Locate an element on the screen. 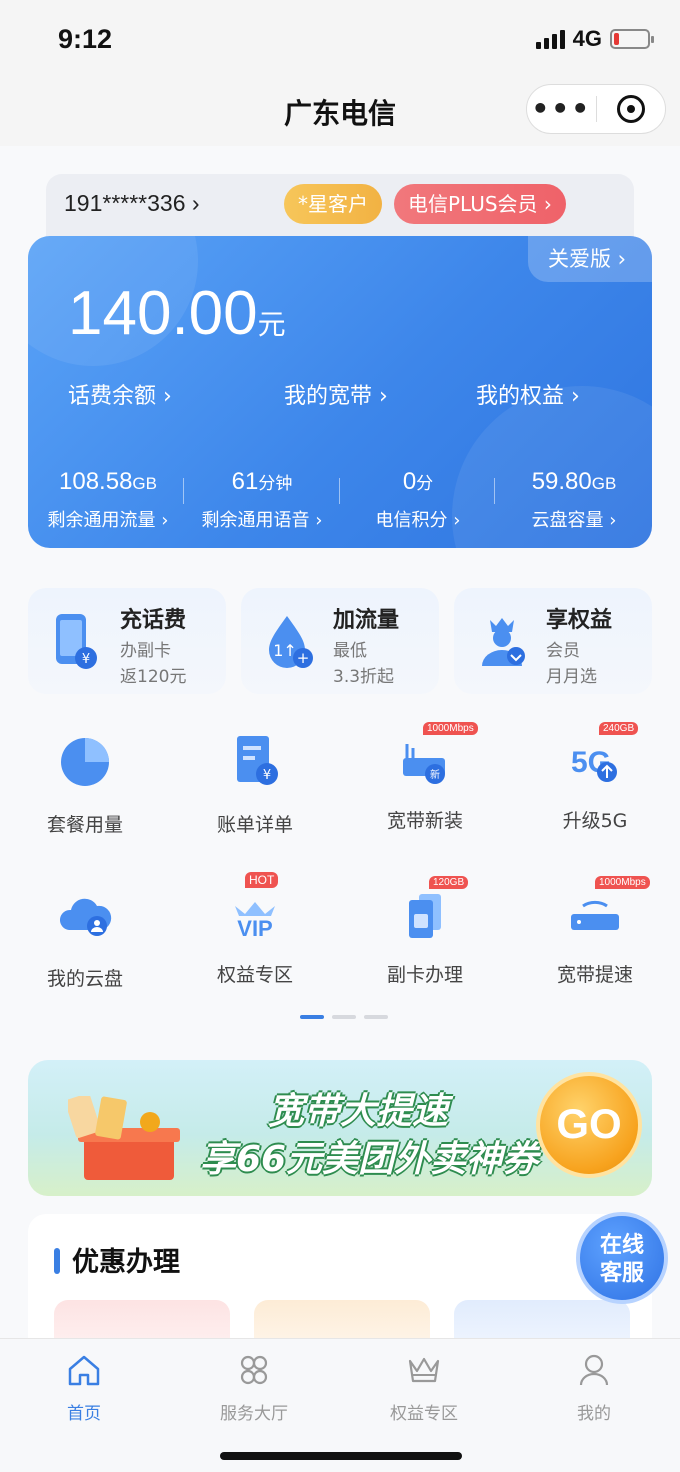 This screenshot has height=1472, width=680. stat-value: 108.58GB is located at coordinates (108, 481).